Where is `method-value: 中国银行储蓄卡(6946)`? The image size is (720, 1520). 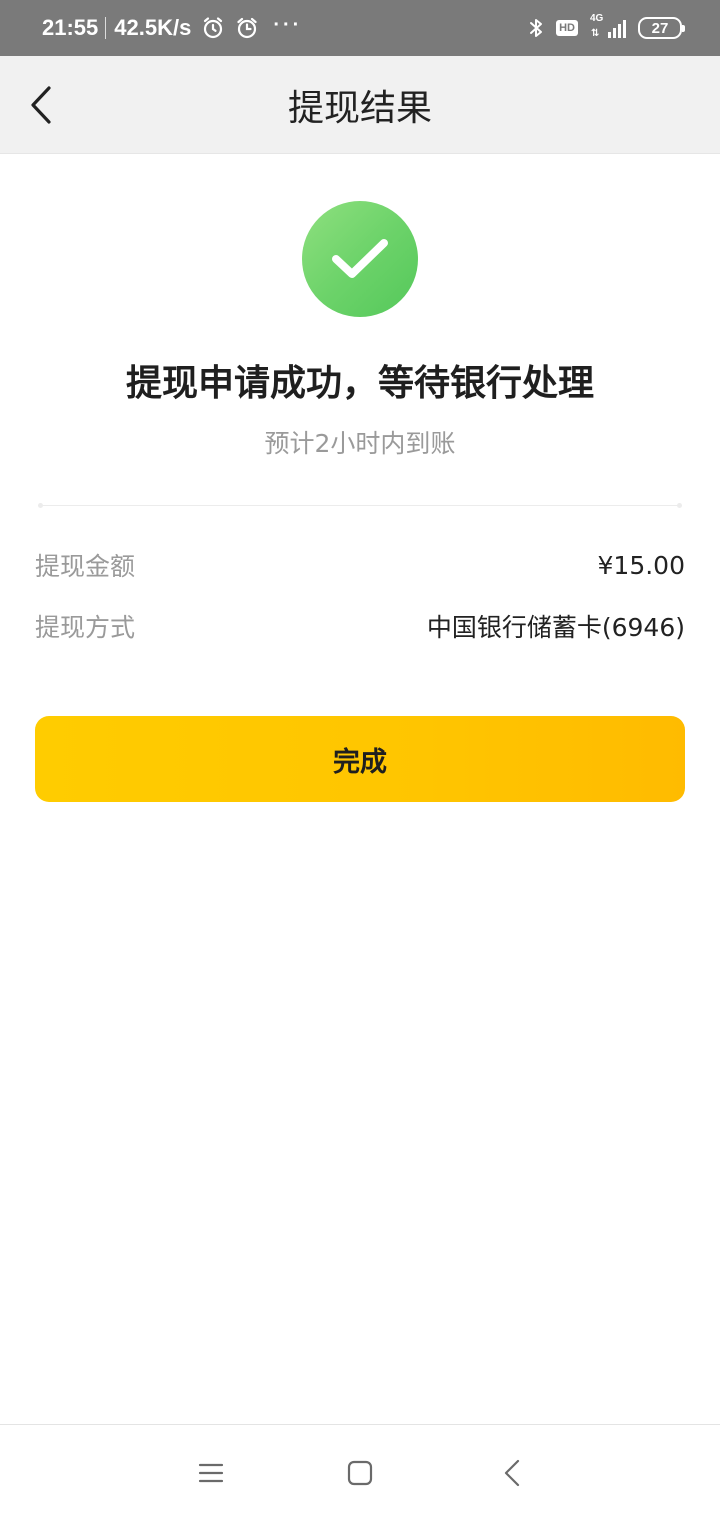 method-value: 中国银行储蓄卡(6946) is located at coordinates (555, 627).